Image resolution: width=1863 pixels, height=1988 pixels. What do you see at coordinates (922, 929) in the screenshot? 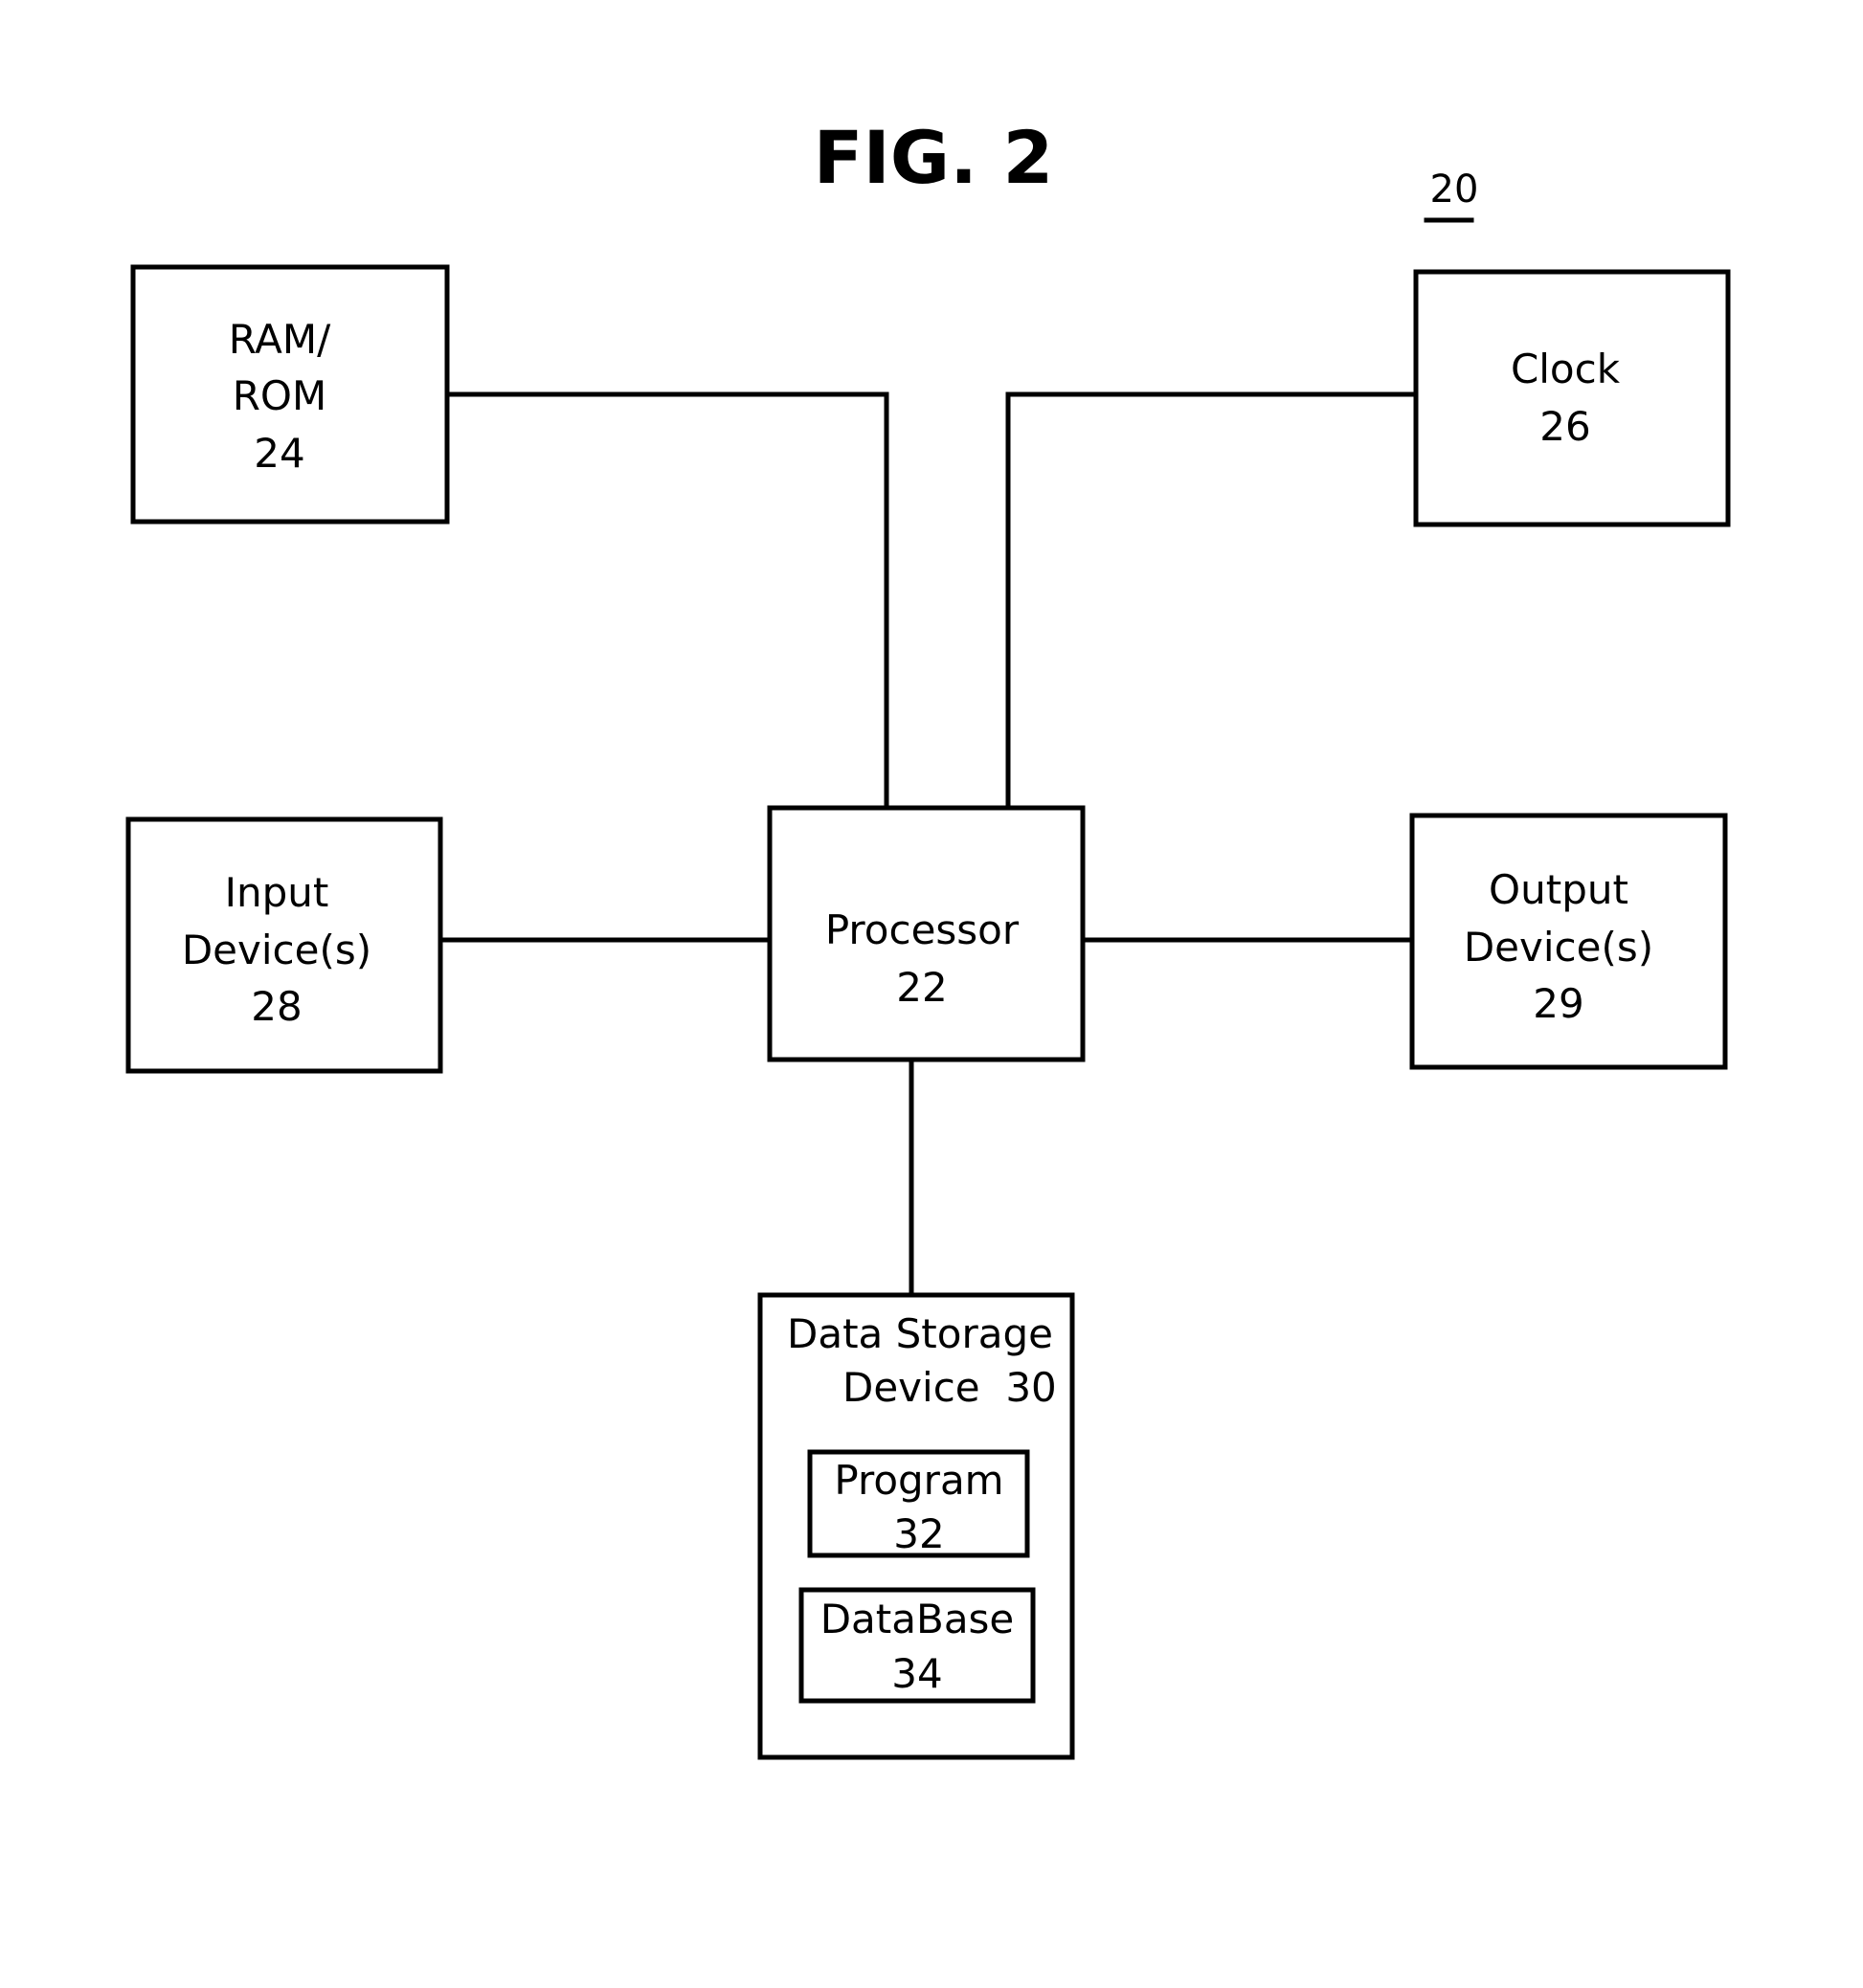
I see `processor-label-line1: Processor` at bounding box center [922, 929].